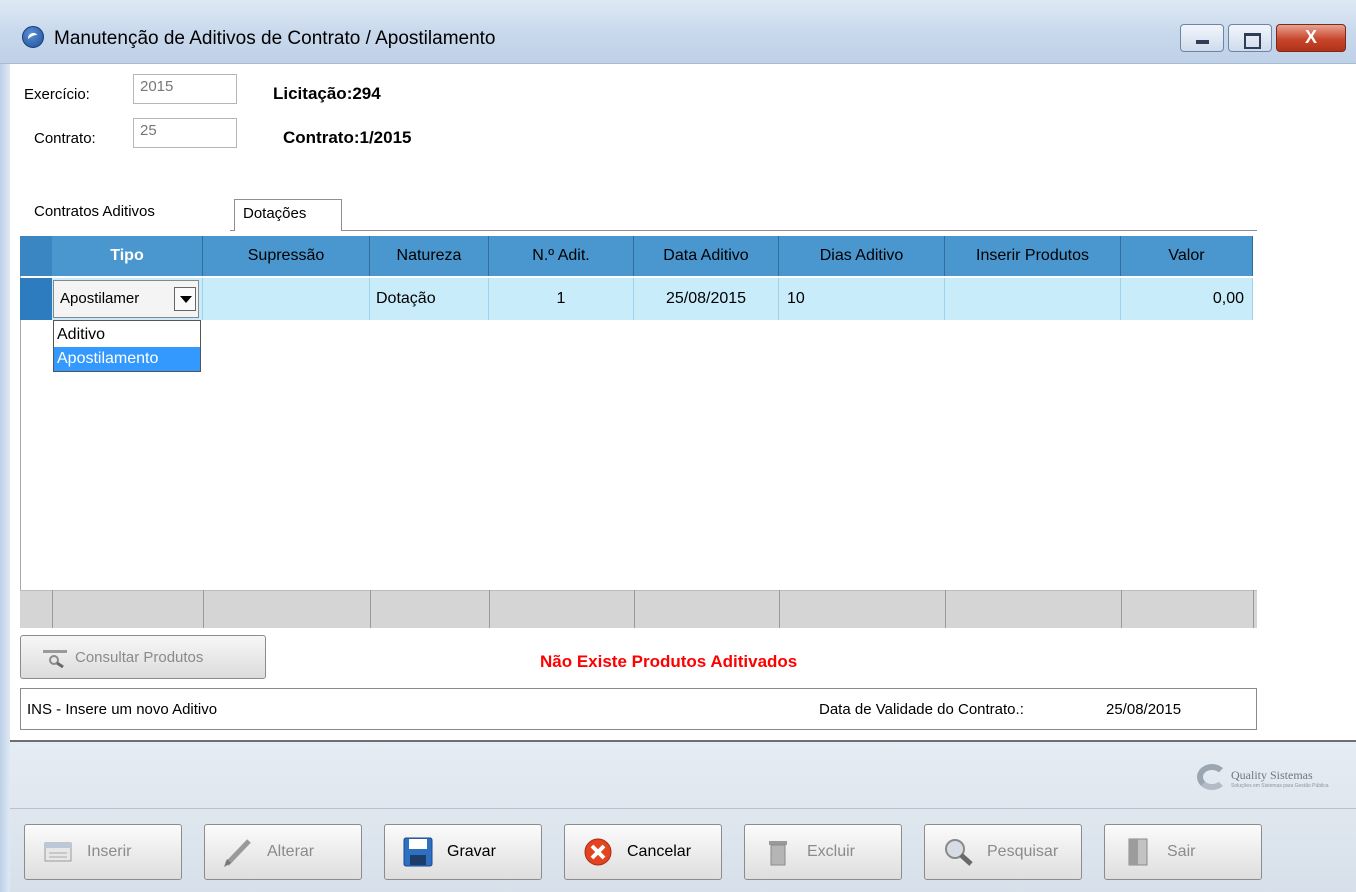  What do you see at coordinates (1033, 299) in the screenshot?
I see `cell-inserir-produtos` at bounding box center [1033, 299].